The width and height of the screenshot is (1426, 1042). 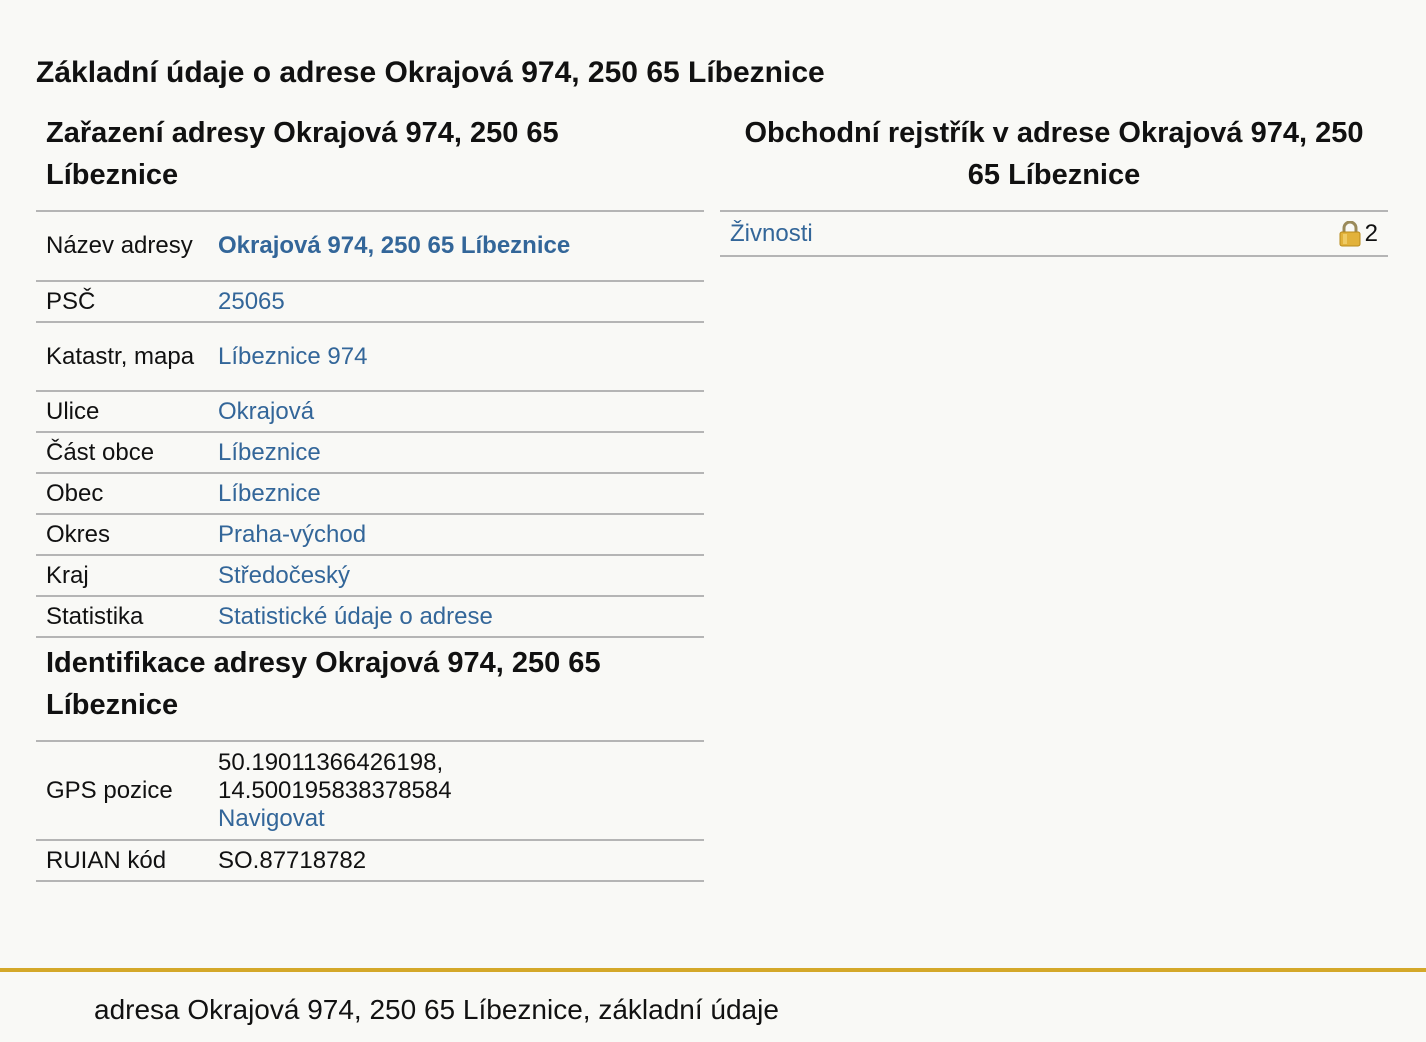 What do you see at coordinates (771, 234) in the screenshot?
I see `zivnosti-link: Živnosti` at bounding box center [771, 234].